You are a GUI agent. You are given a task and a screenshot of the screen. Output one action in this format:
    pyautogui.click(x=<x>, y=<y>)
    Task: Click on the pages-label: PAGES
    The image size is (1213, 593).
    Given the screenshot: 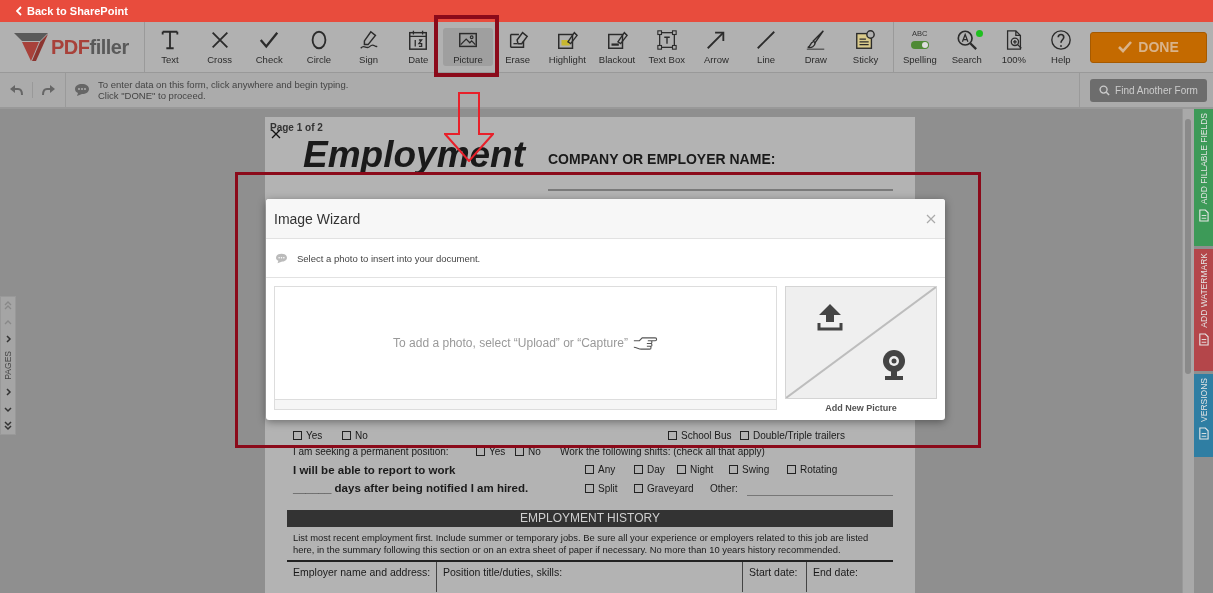 What is the action you would take?
    pyautogui.click(x=8, y=365)
    